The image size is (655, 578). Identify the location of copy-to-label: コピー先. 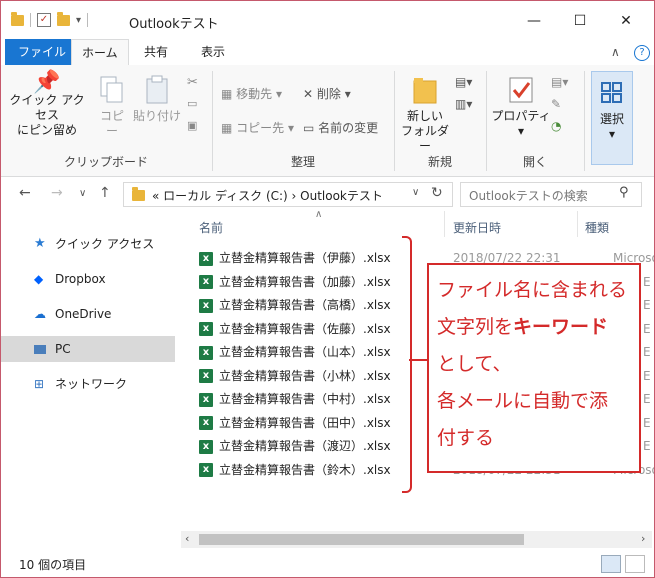
(260, 128).